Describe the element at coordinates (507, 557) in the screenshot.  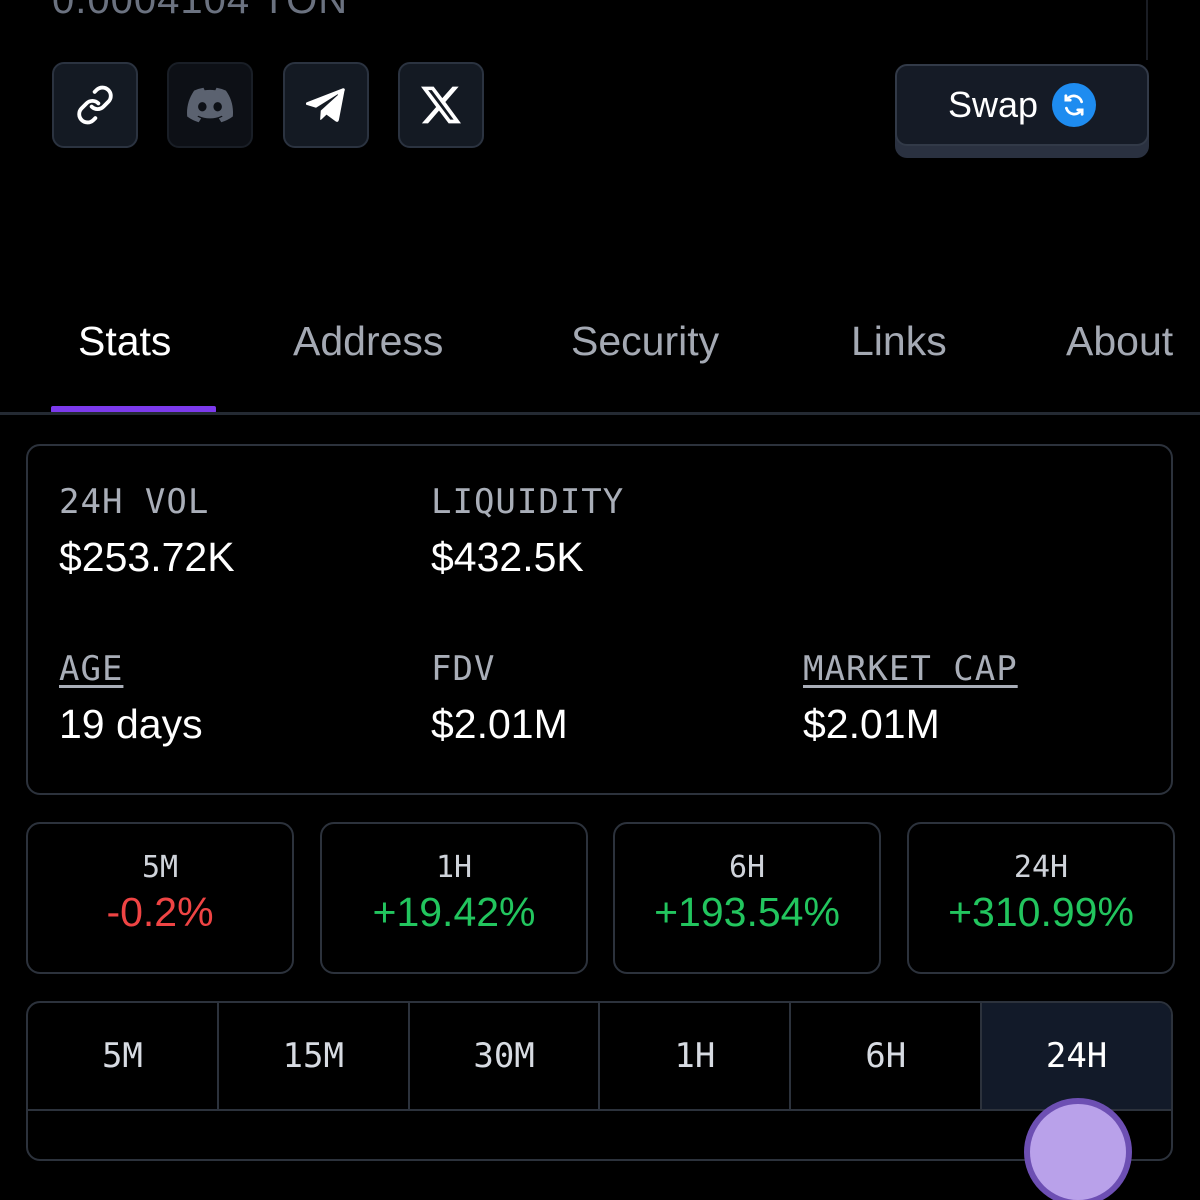
I see `stat-value: $432.5K` at that location.